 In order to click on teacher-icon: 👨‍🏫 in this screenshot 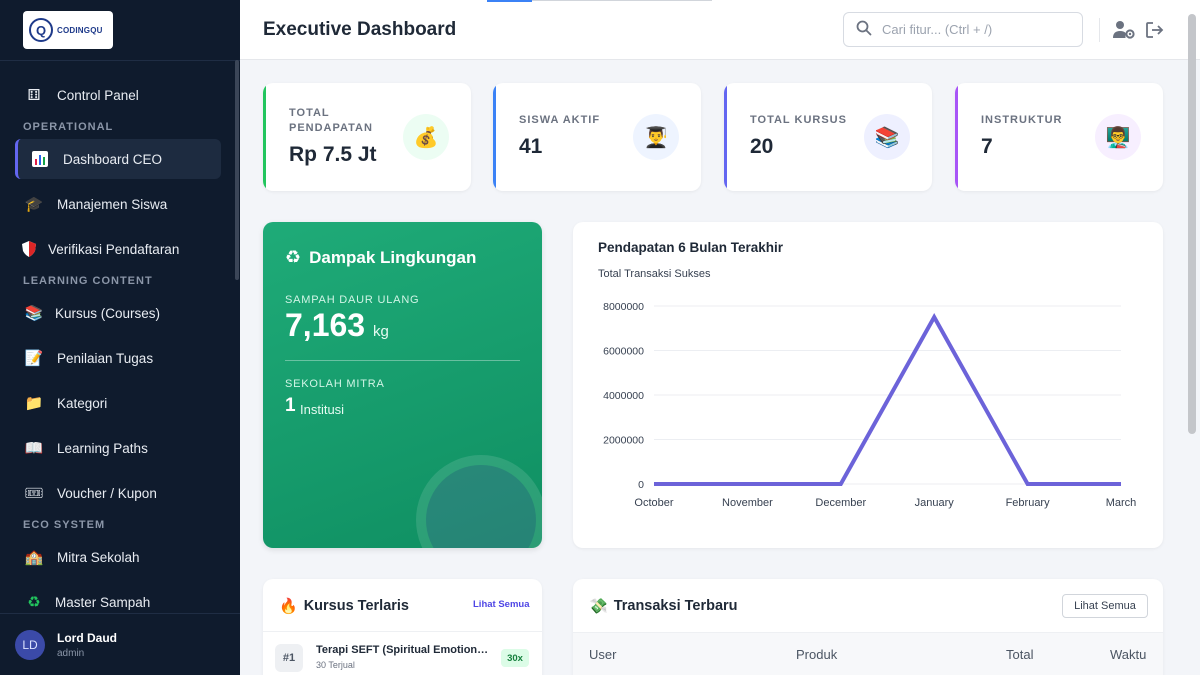, I will do `click(1118, 137)`.